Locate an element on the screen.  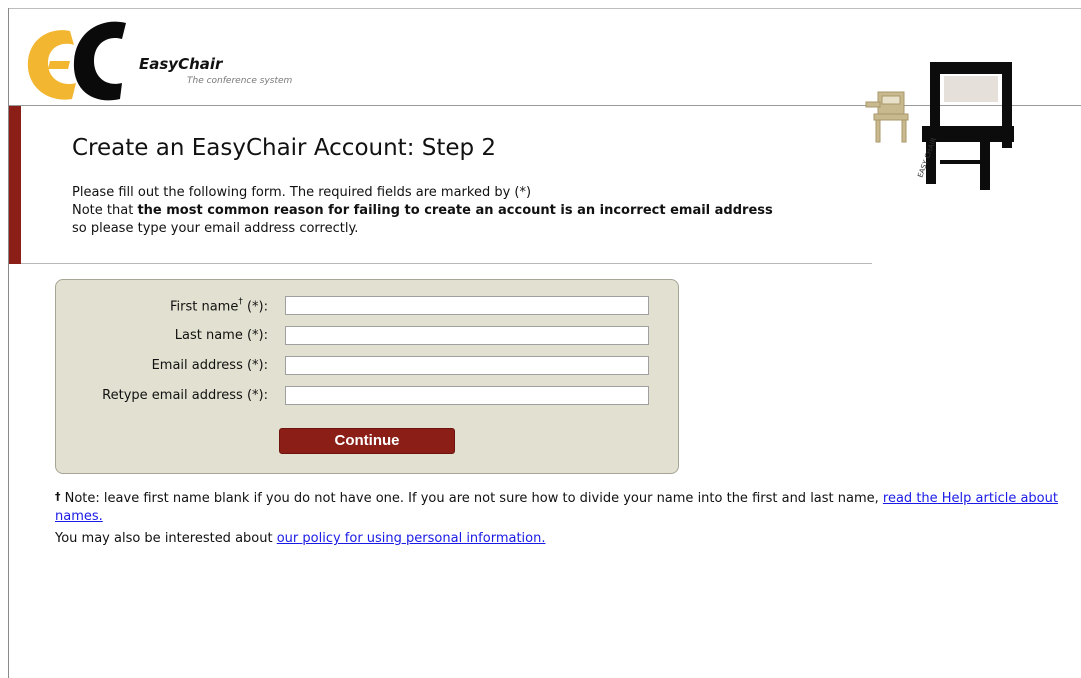
big-chair-icon is located at coordinates (968, 126).